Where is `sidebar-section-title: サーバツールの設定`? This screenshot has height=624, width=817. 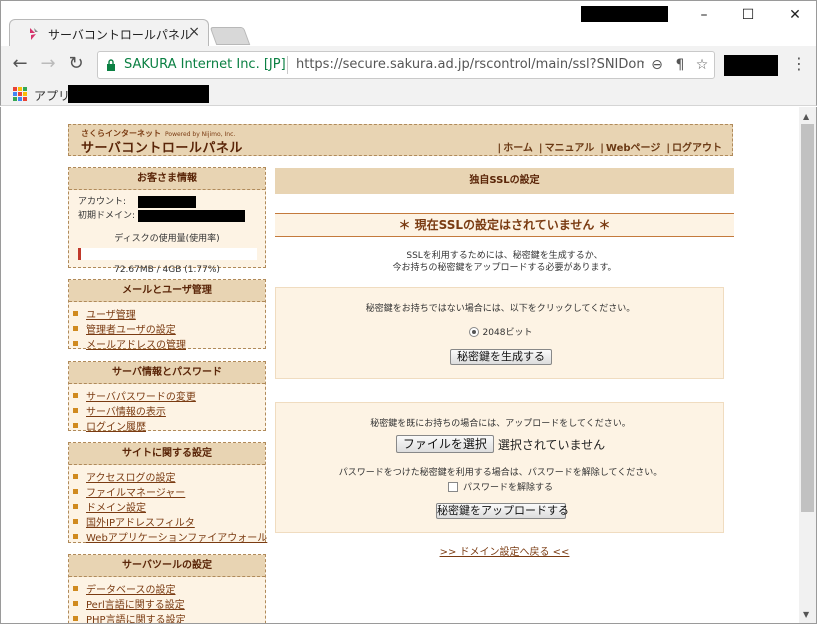
sidebar-section-title: サーバツールの設定 is located at coordinates (167, 566).